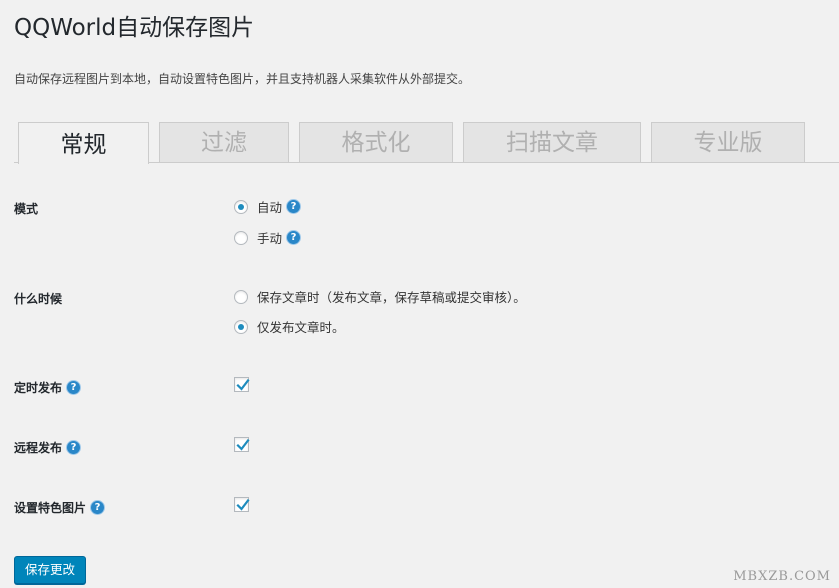 This screenshot has width=839, height=588. Describe the element at coordinates (782, 576) in the screenshot. I see `watermark: MBXZB.COM` at that location.